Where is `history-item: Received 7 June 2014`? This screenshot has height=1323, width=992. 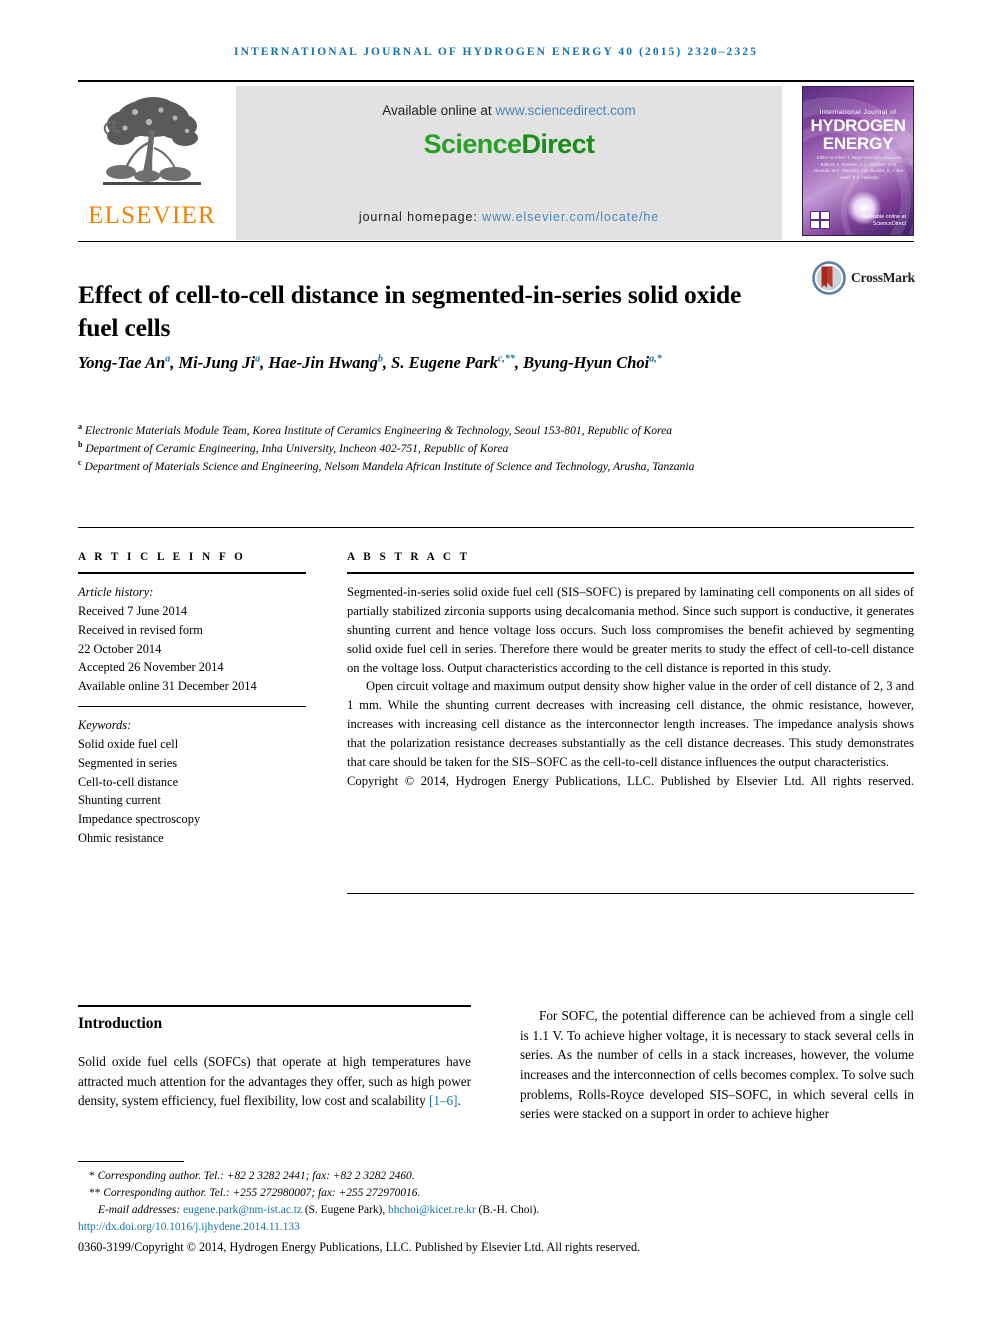
history-item: Received 7 June 2014 is located at coordinates (133, 610).